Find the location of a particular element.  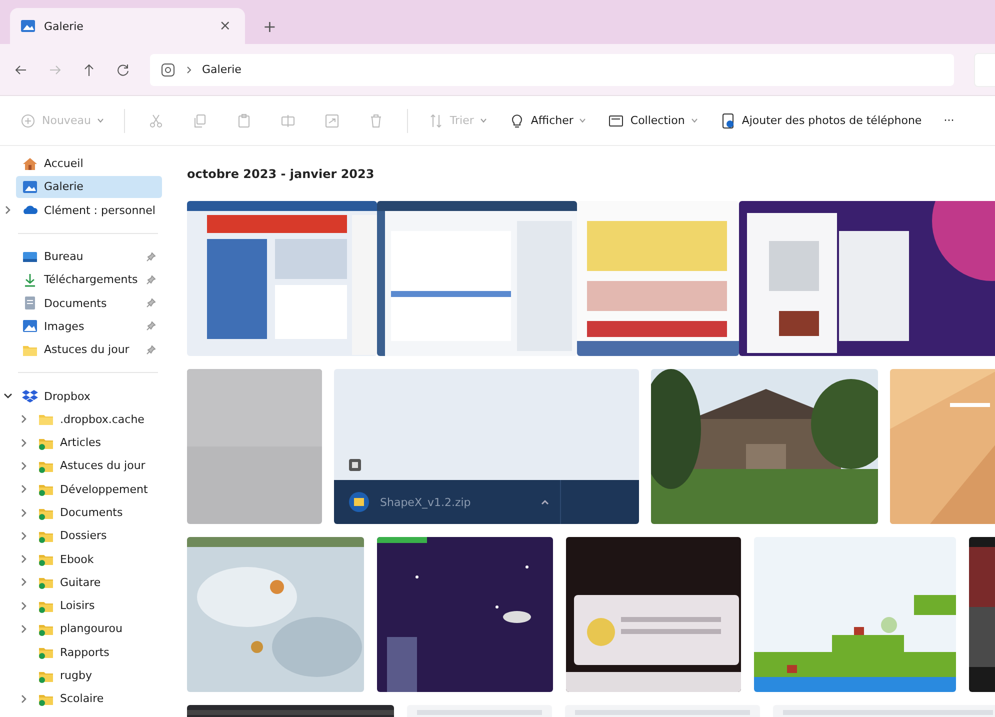

sidebar-item: Galerie is located at coordinates (89, 187).